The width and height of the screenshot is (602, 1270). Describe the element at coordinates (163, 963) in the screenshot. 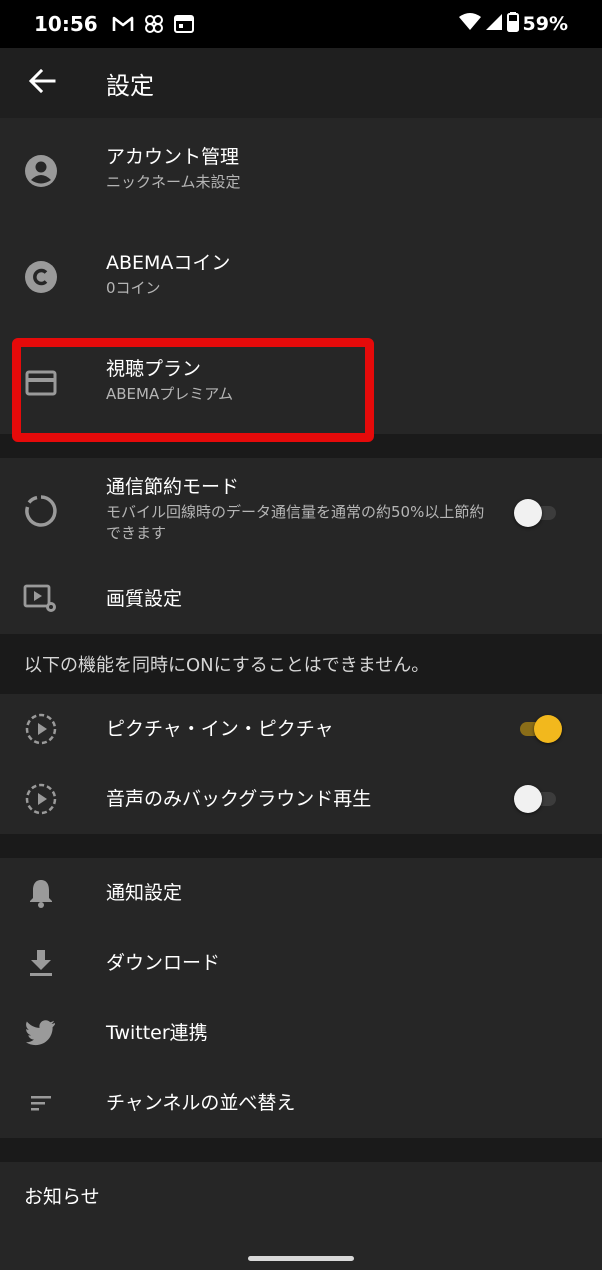

I see `settings-item-title: ダウンロード` at that location.